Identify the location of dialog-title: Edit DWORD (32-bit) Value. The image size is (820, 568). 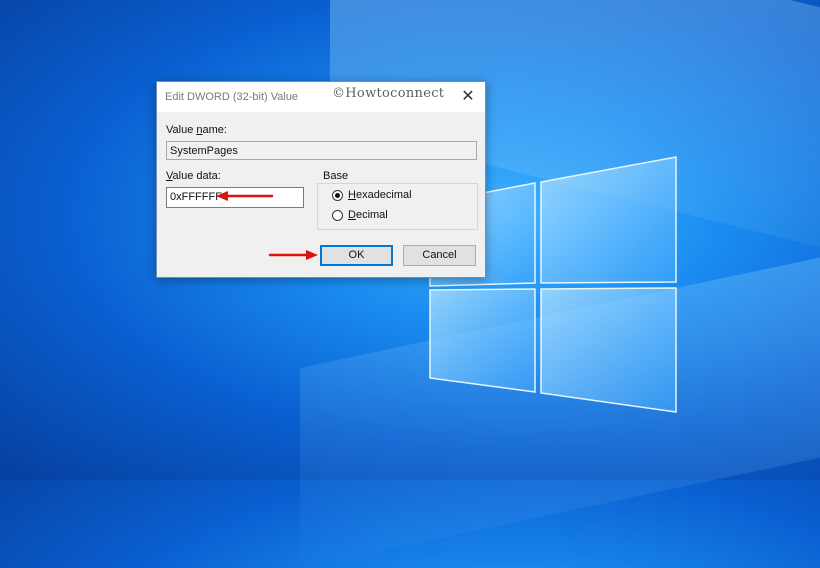
(232, 97).